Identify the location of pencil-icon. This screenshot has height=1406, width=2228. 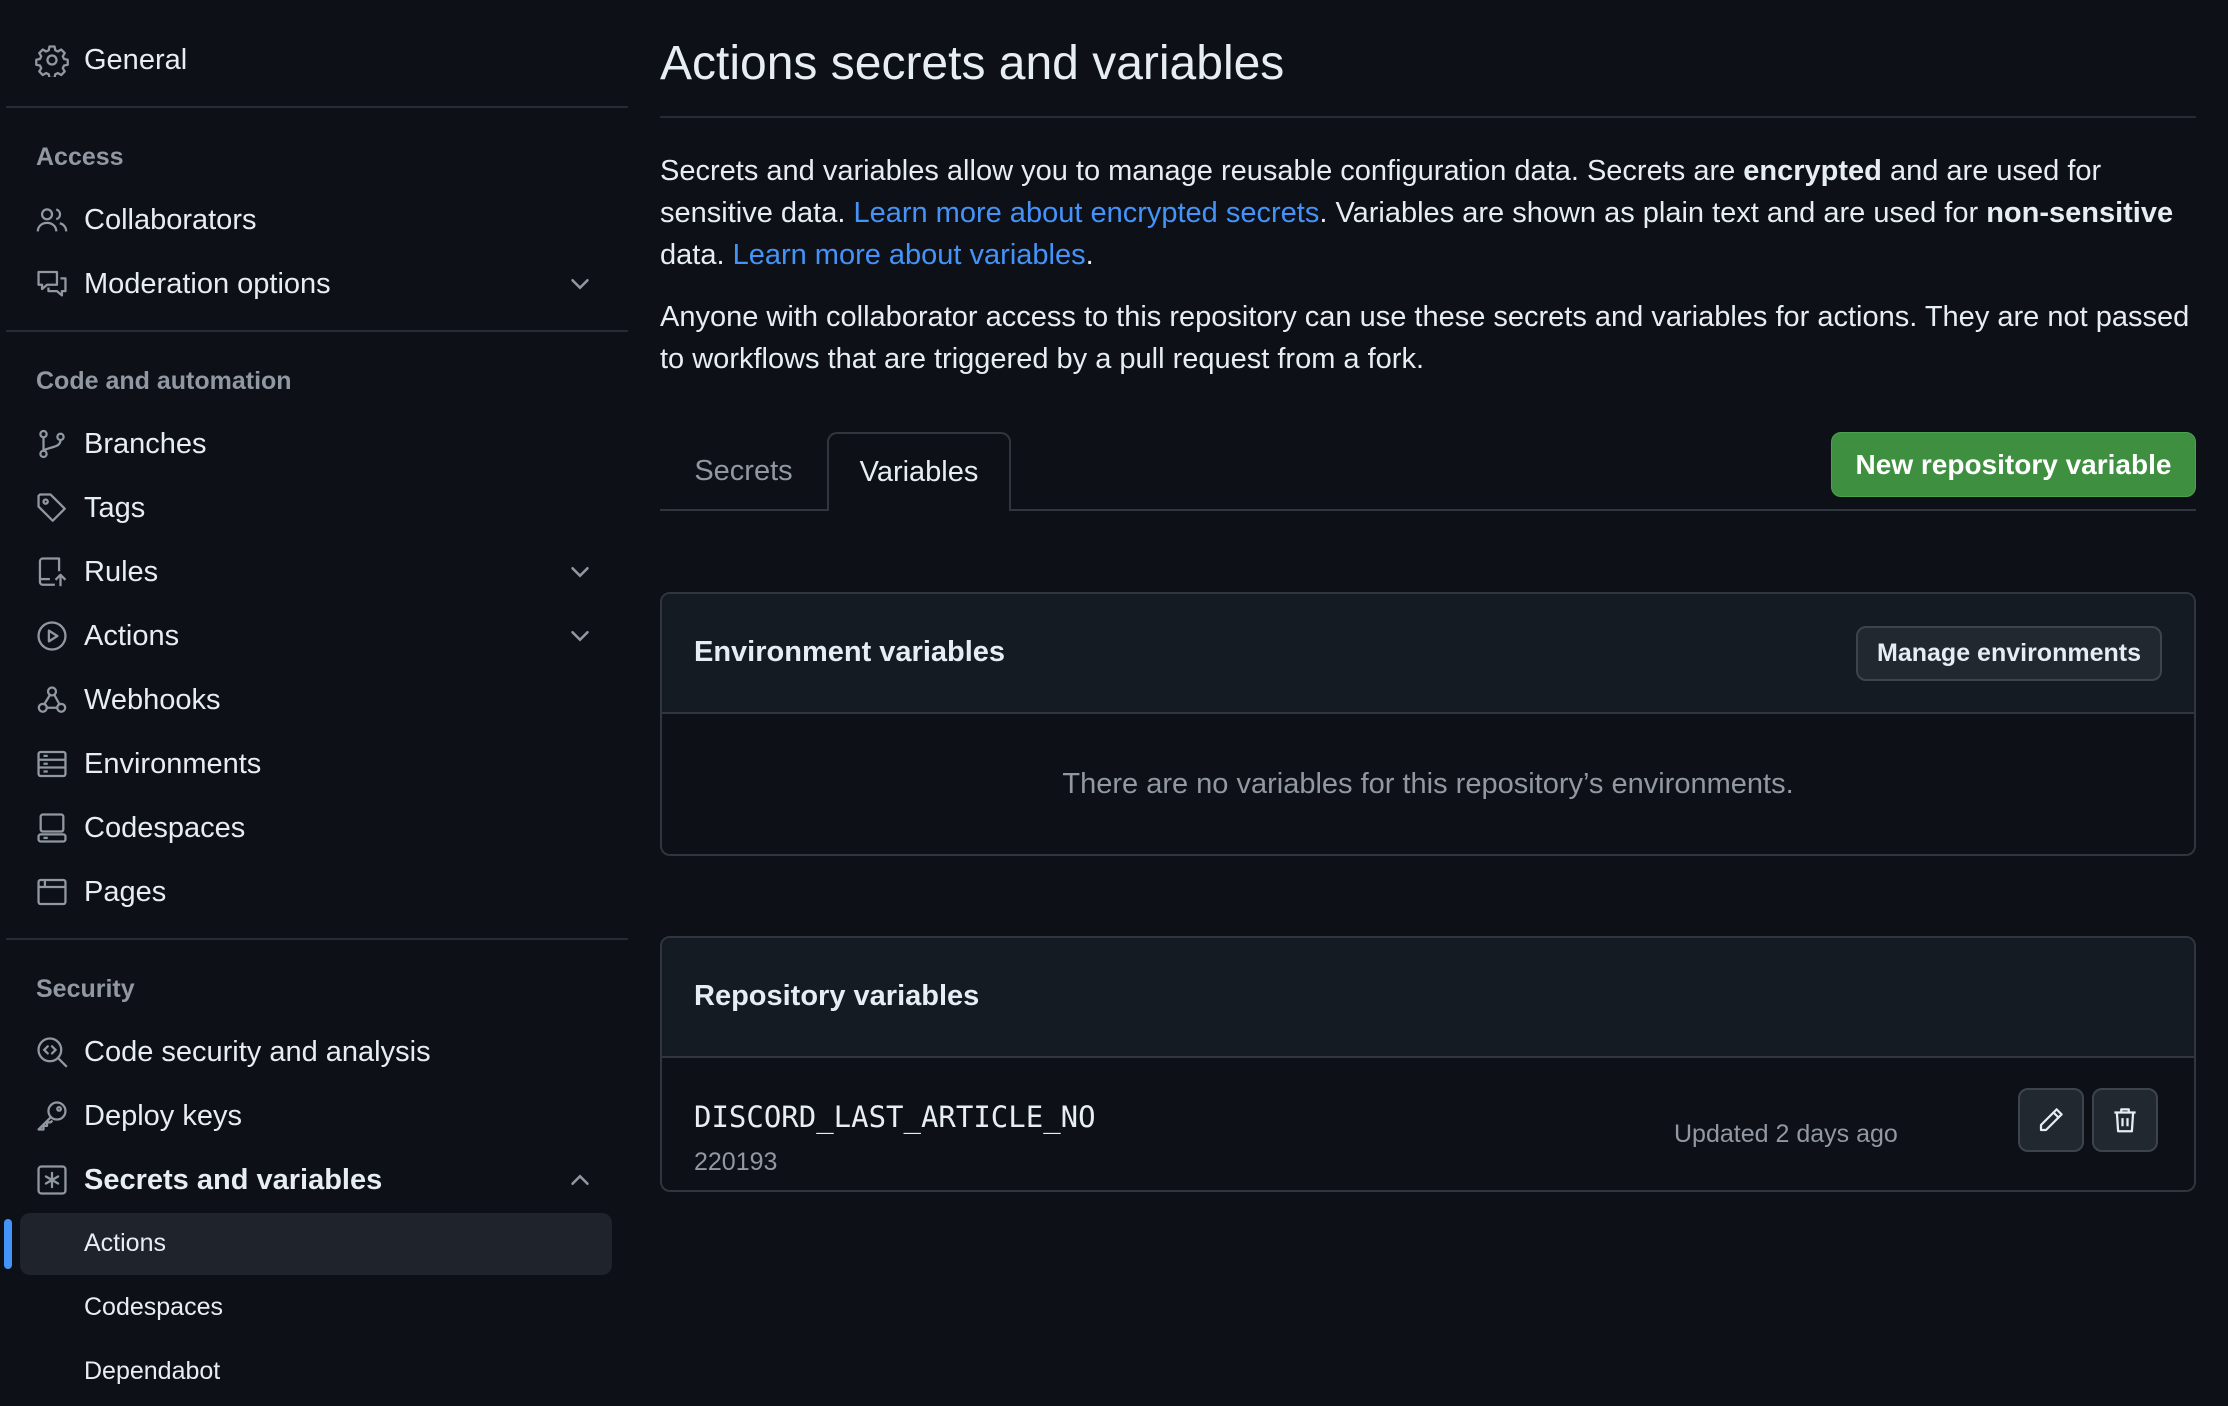
(2051, 1120).